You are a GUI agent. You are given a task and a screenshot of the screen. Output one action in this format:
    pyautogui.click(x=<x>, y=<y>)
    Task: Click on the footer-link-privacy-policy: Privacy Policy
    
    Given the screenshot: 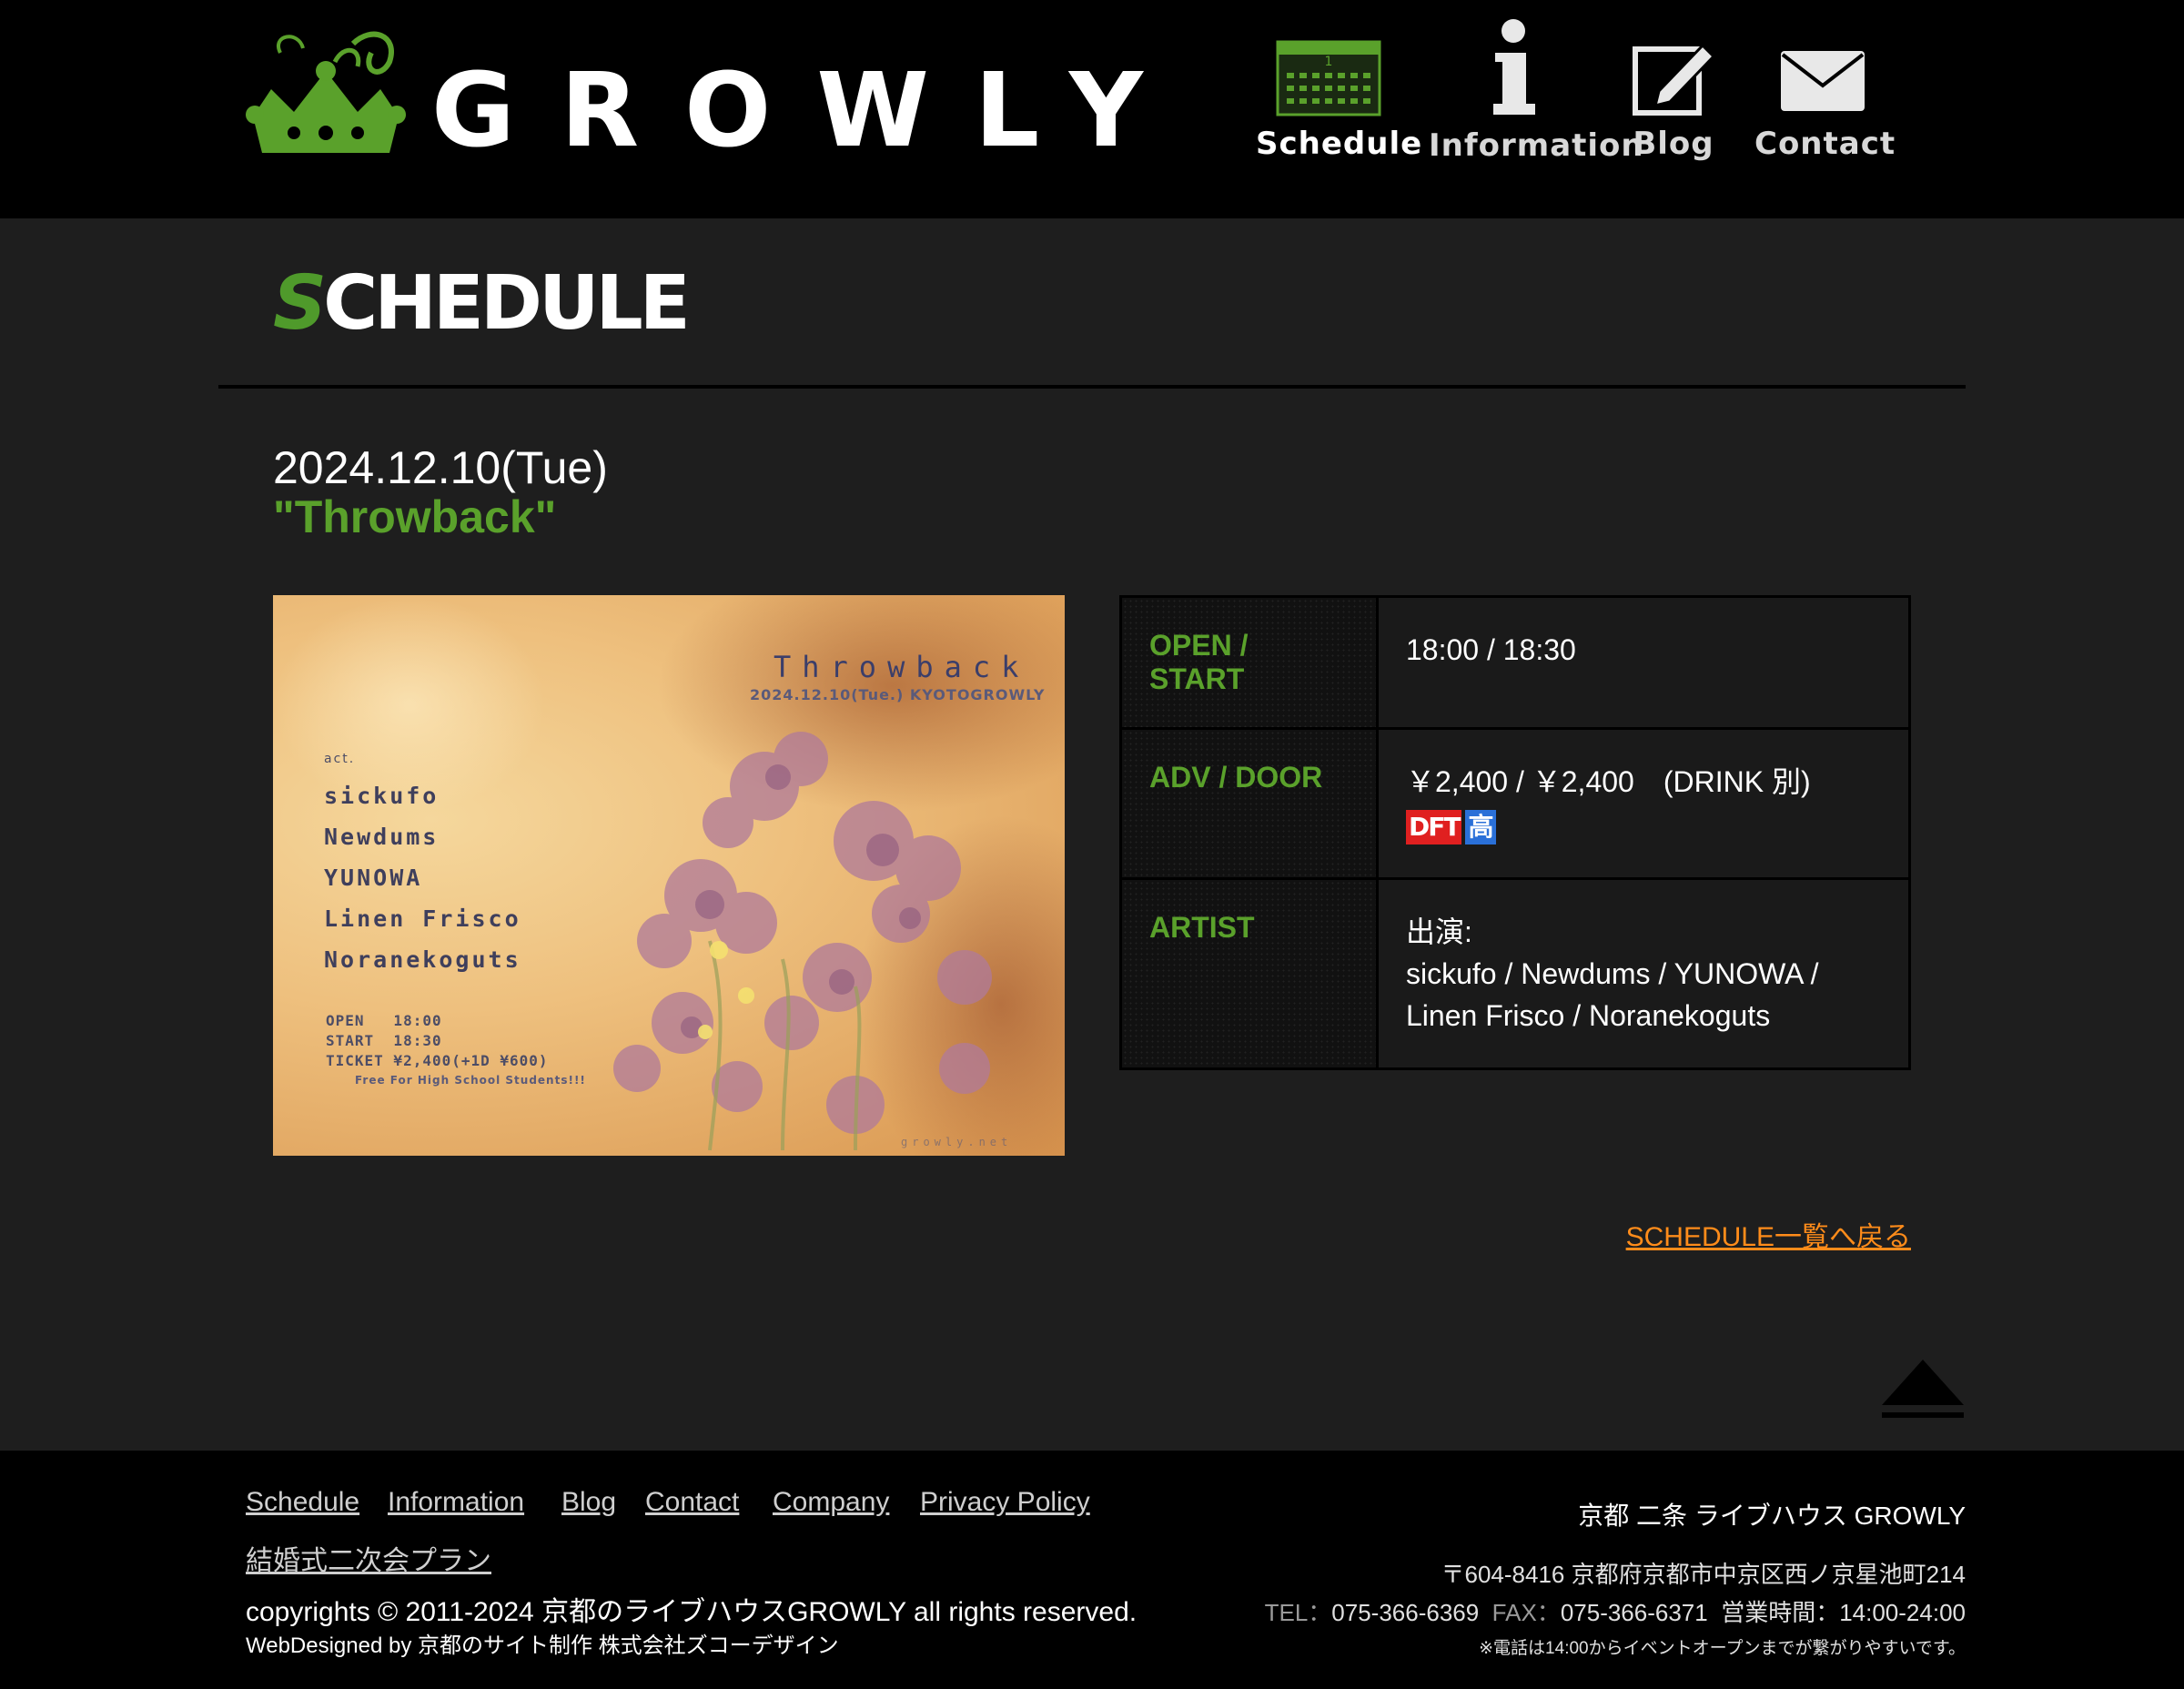 What is the action you would take?
    pyautogui.click(x=1005, y=1502)
    